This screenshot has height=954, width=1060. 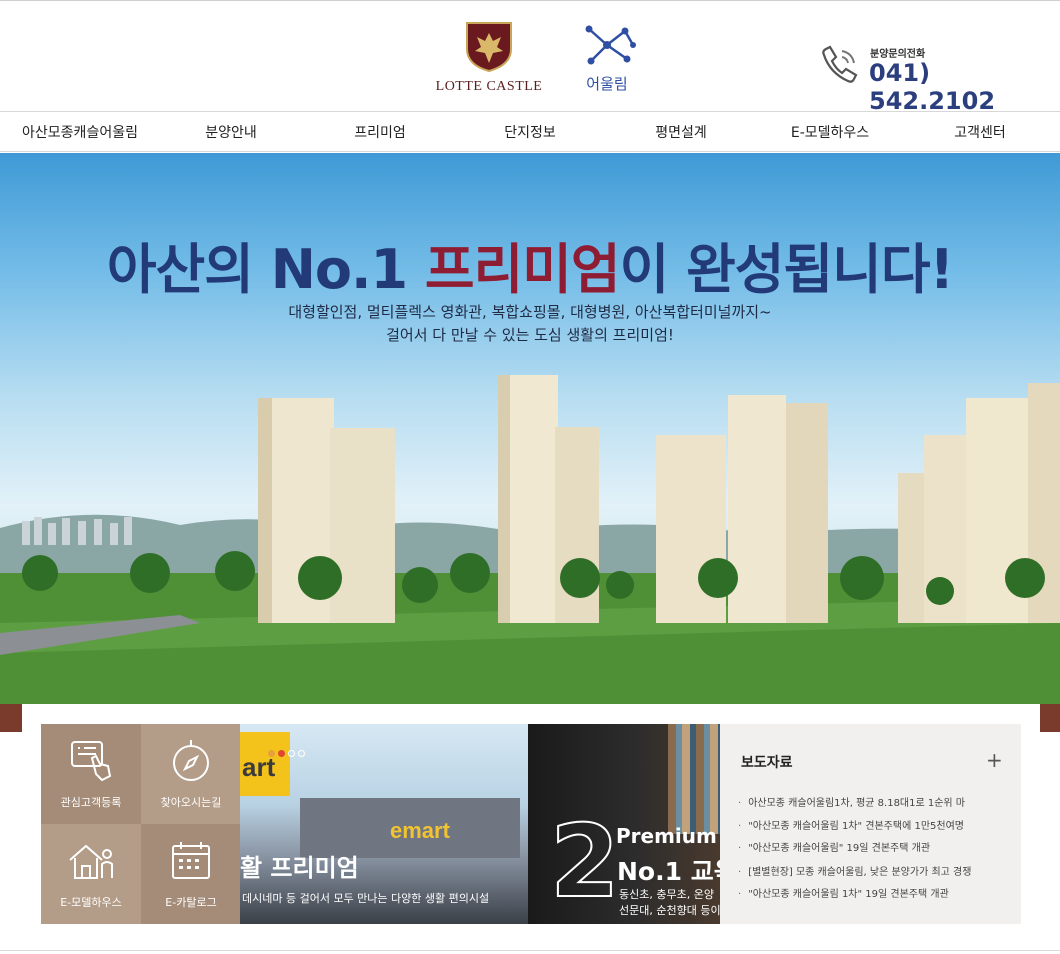 I want to click on contact-block: 분양문의전화 041) 542.2102, so click(x=933, y=78).